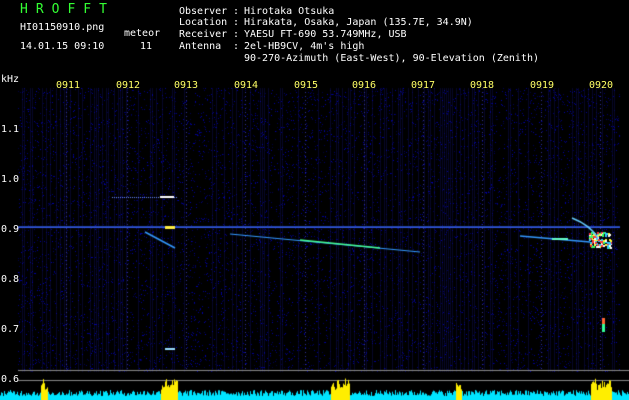  Describe the element at coordinates (304, 46) in the screenshot. I see `antenna-value: 2el-HB9CV, 4m's high` at that location.